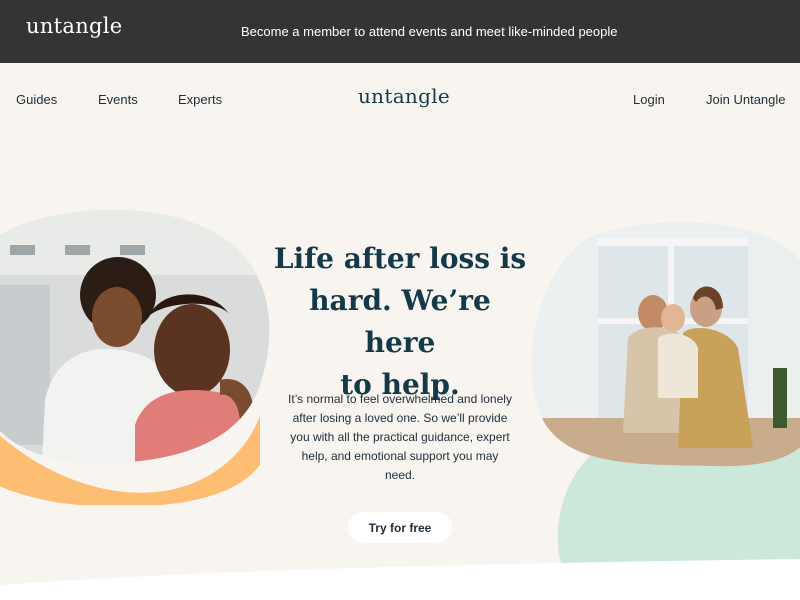 This screenshot has width=800, height=600. Describe the element at coordinates (400, 579) in the screenshot. I see `bottom-wave` at that location.